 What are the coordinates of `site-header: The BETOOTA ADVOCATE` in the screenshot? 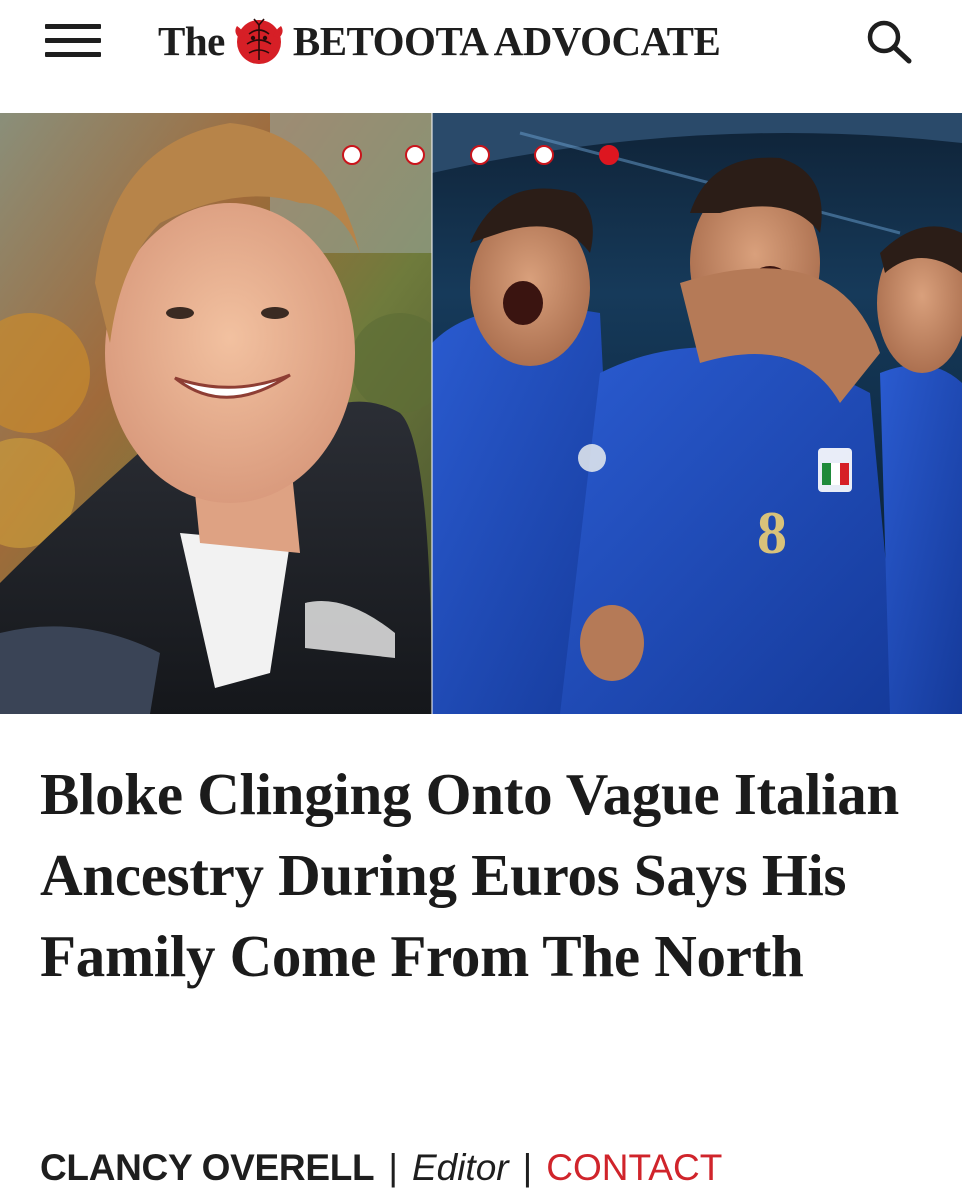 It's located at (481, 41).